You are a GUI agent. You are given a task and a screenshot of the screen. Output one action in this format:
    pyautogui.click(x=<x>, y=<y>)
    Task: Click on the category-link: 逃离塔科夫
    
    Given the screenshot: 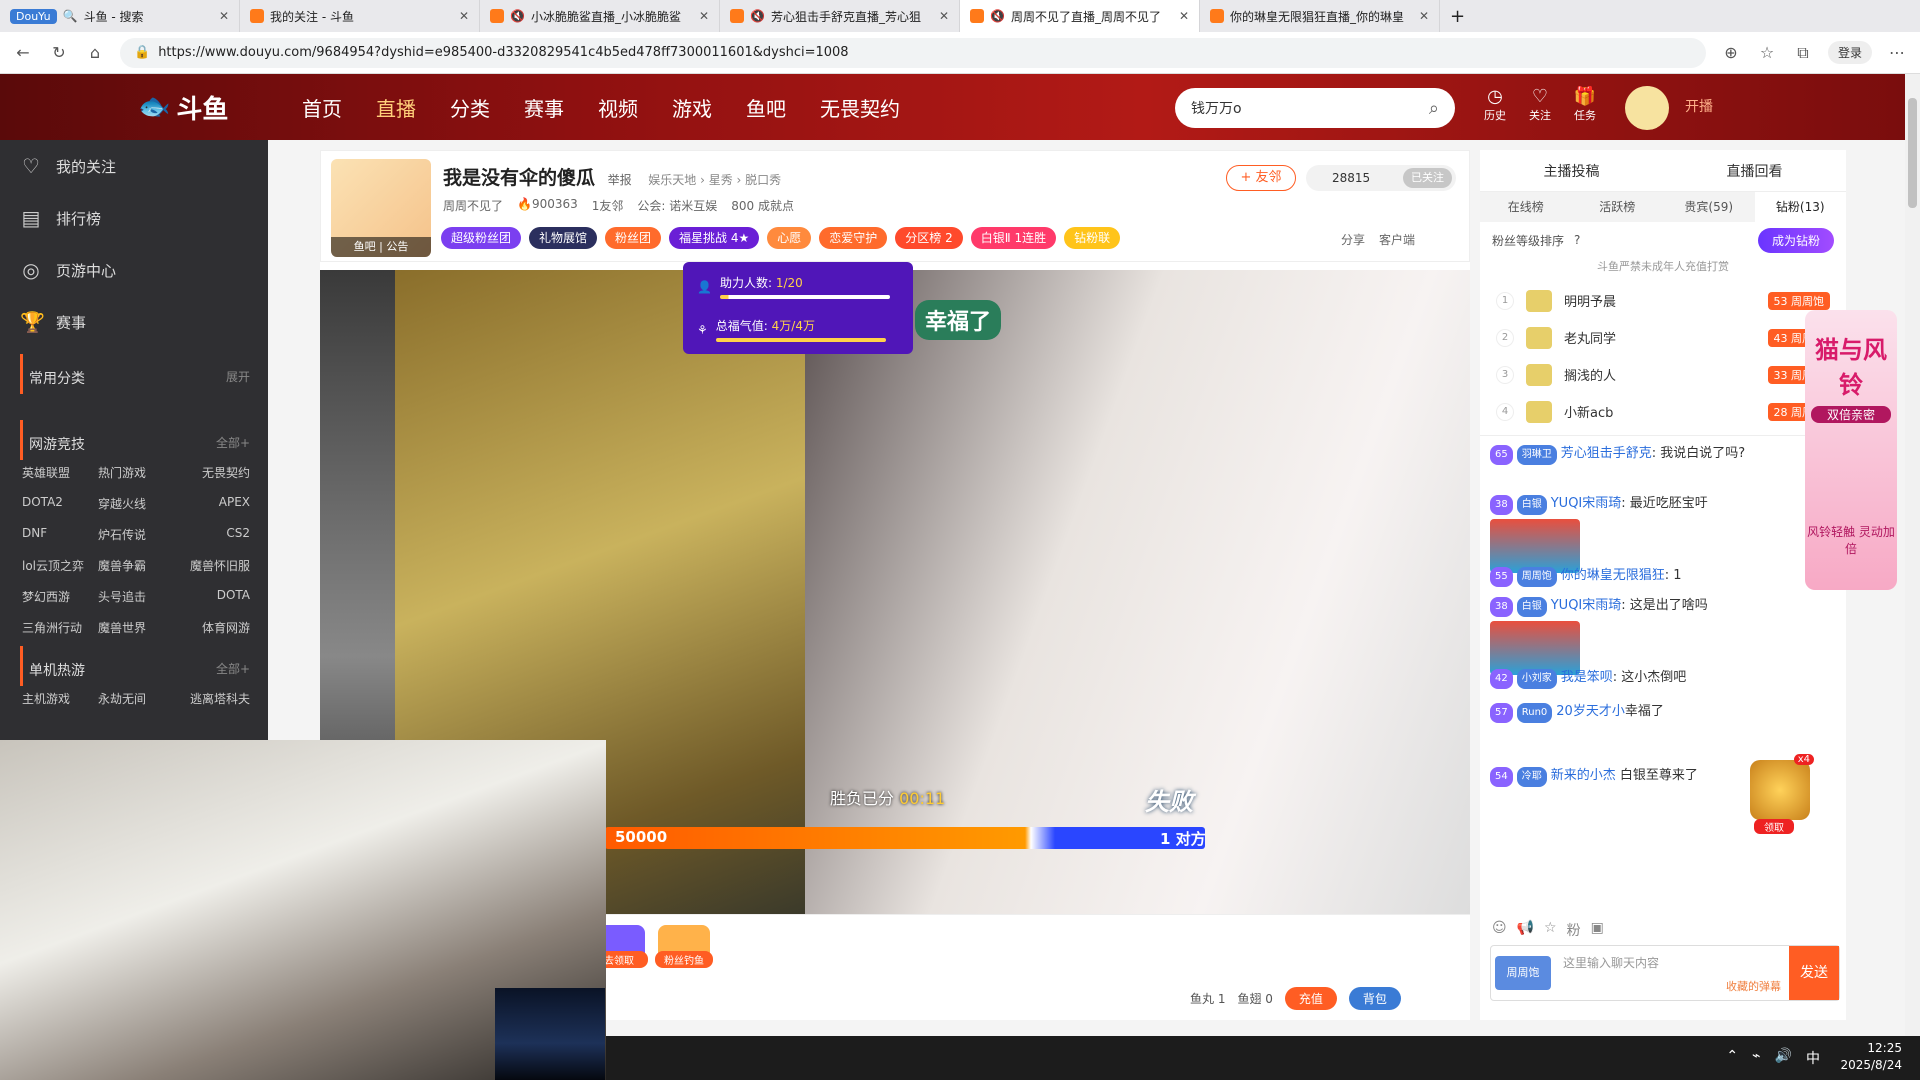 What is the action you would take?
    pyautogui.click(x=212, y=698)
    